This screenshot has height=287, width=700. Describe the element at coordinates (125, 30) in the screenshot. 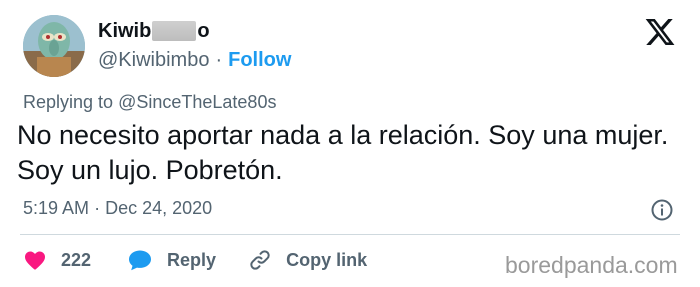

I see `author-name-start: Kiwib` at that location.